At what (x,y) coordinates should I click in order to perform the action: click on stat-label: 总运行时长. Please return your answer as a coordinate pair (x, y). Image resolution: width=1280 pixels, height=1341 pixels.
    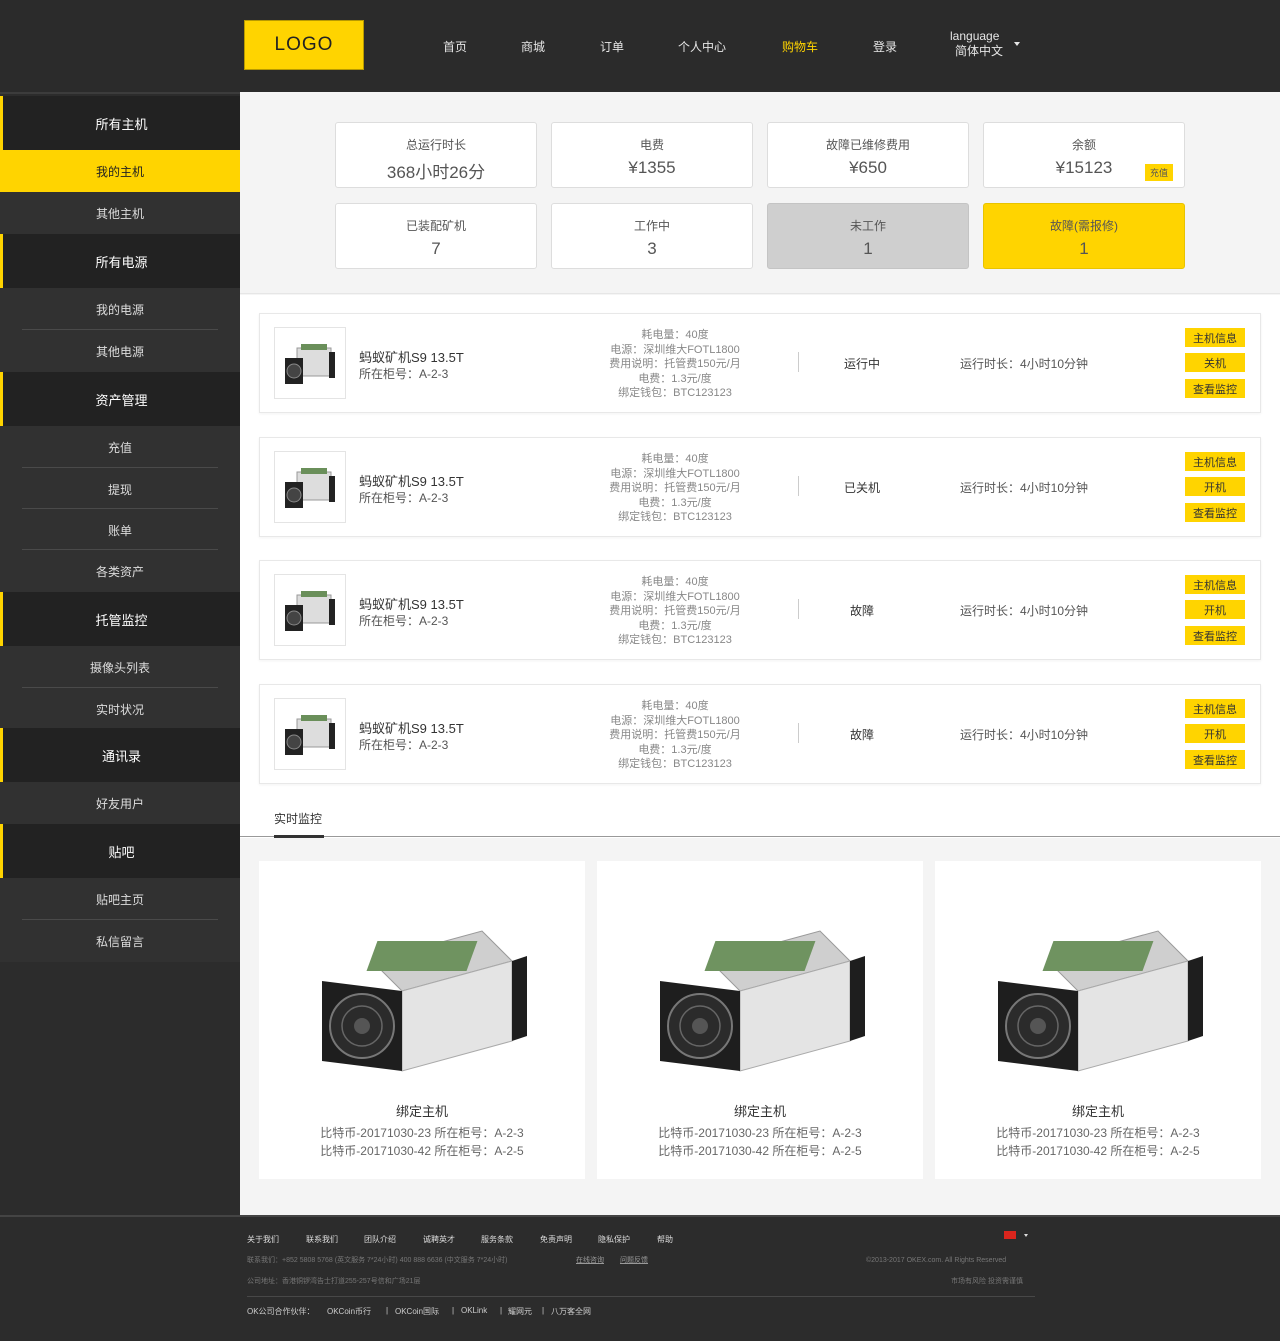
    Looking at the image, I should click on (435, 145).